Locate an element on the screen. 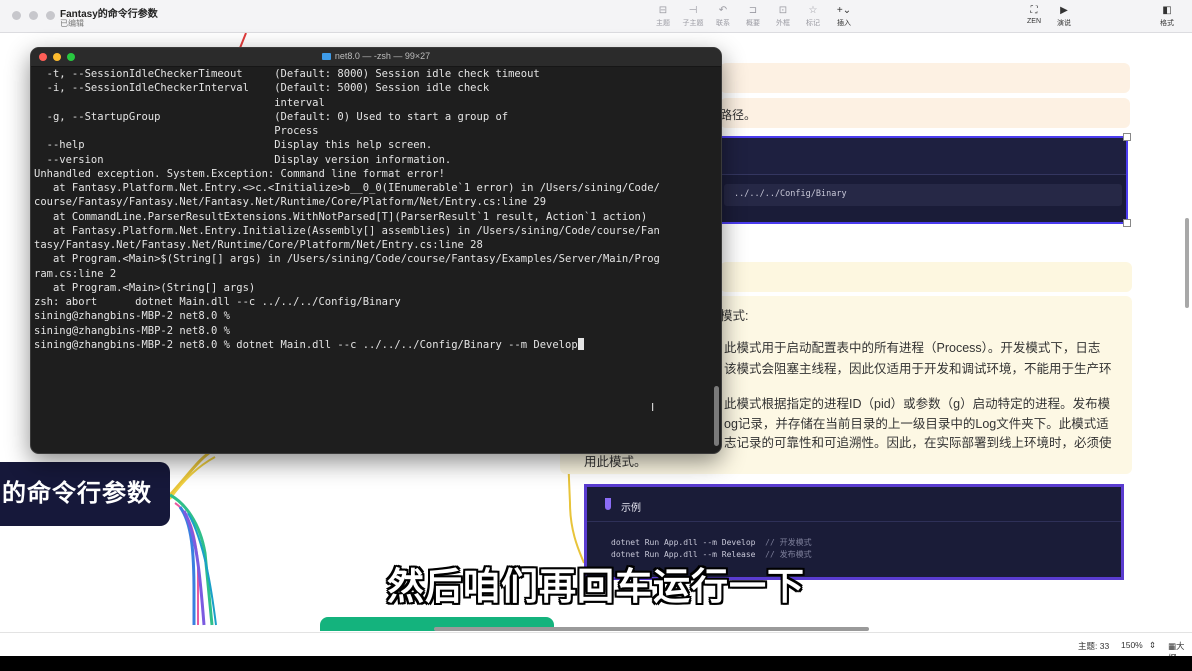 The image size is (1192, 671). terminal-line: interval is located at coordinates (179, 102).